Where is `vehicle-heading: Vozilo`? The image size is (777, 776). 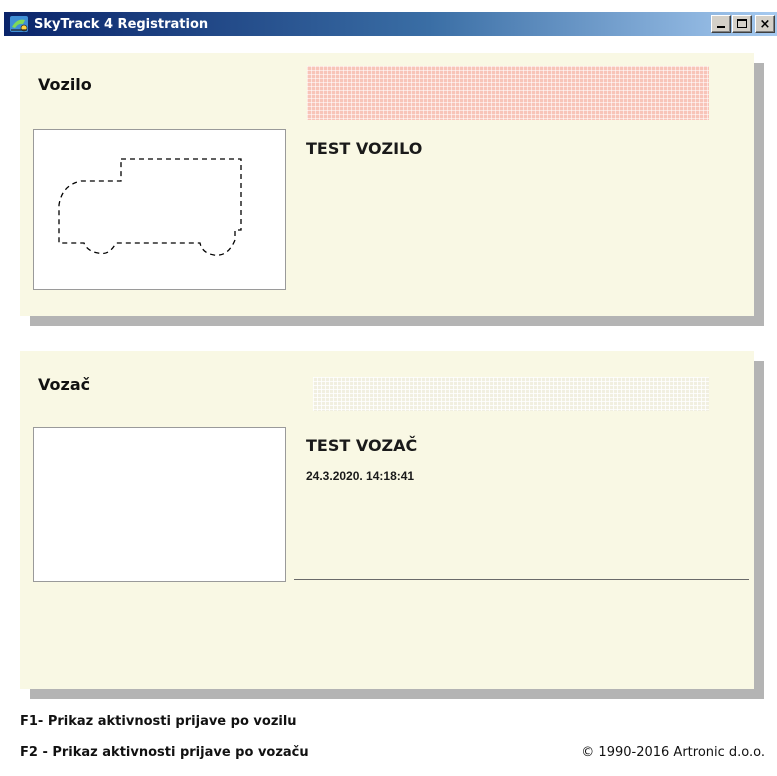
vehicle-heading: Vozilo is located at coordinates (65, 84).